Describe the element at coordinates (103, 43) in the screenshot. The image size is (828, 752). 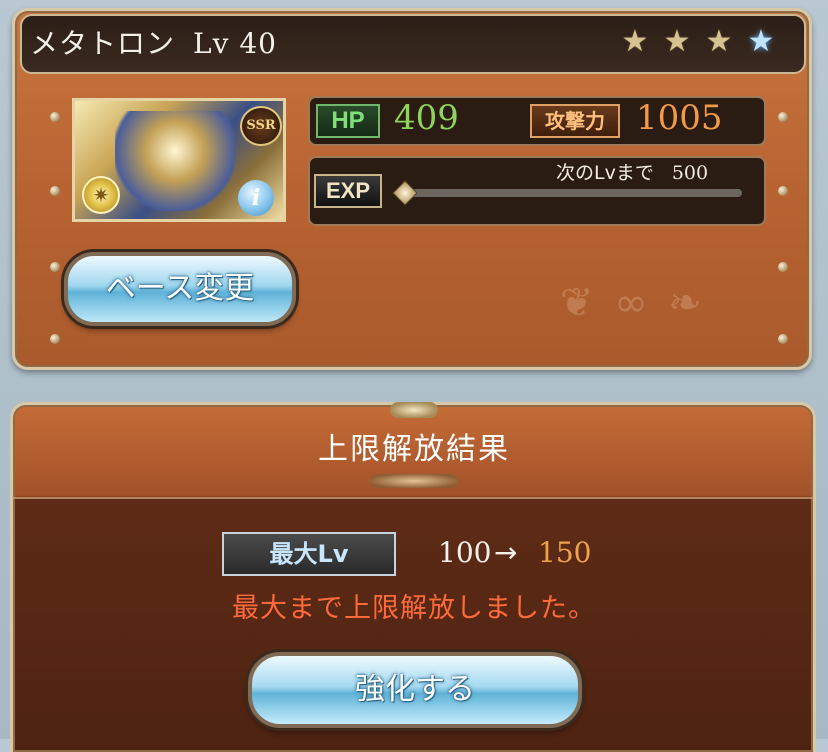
I see `character-name: メタトロン` at that location.